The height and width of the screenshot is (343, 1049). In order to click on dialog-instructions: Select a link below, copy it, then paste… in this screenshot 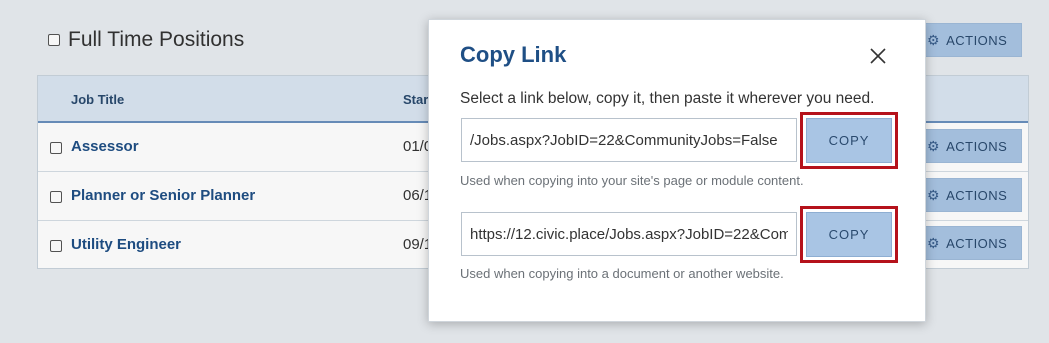, I will do `click(667, 98)`.